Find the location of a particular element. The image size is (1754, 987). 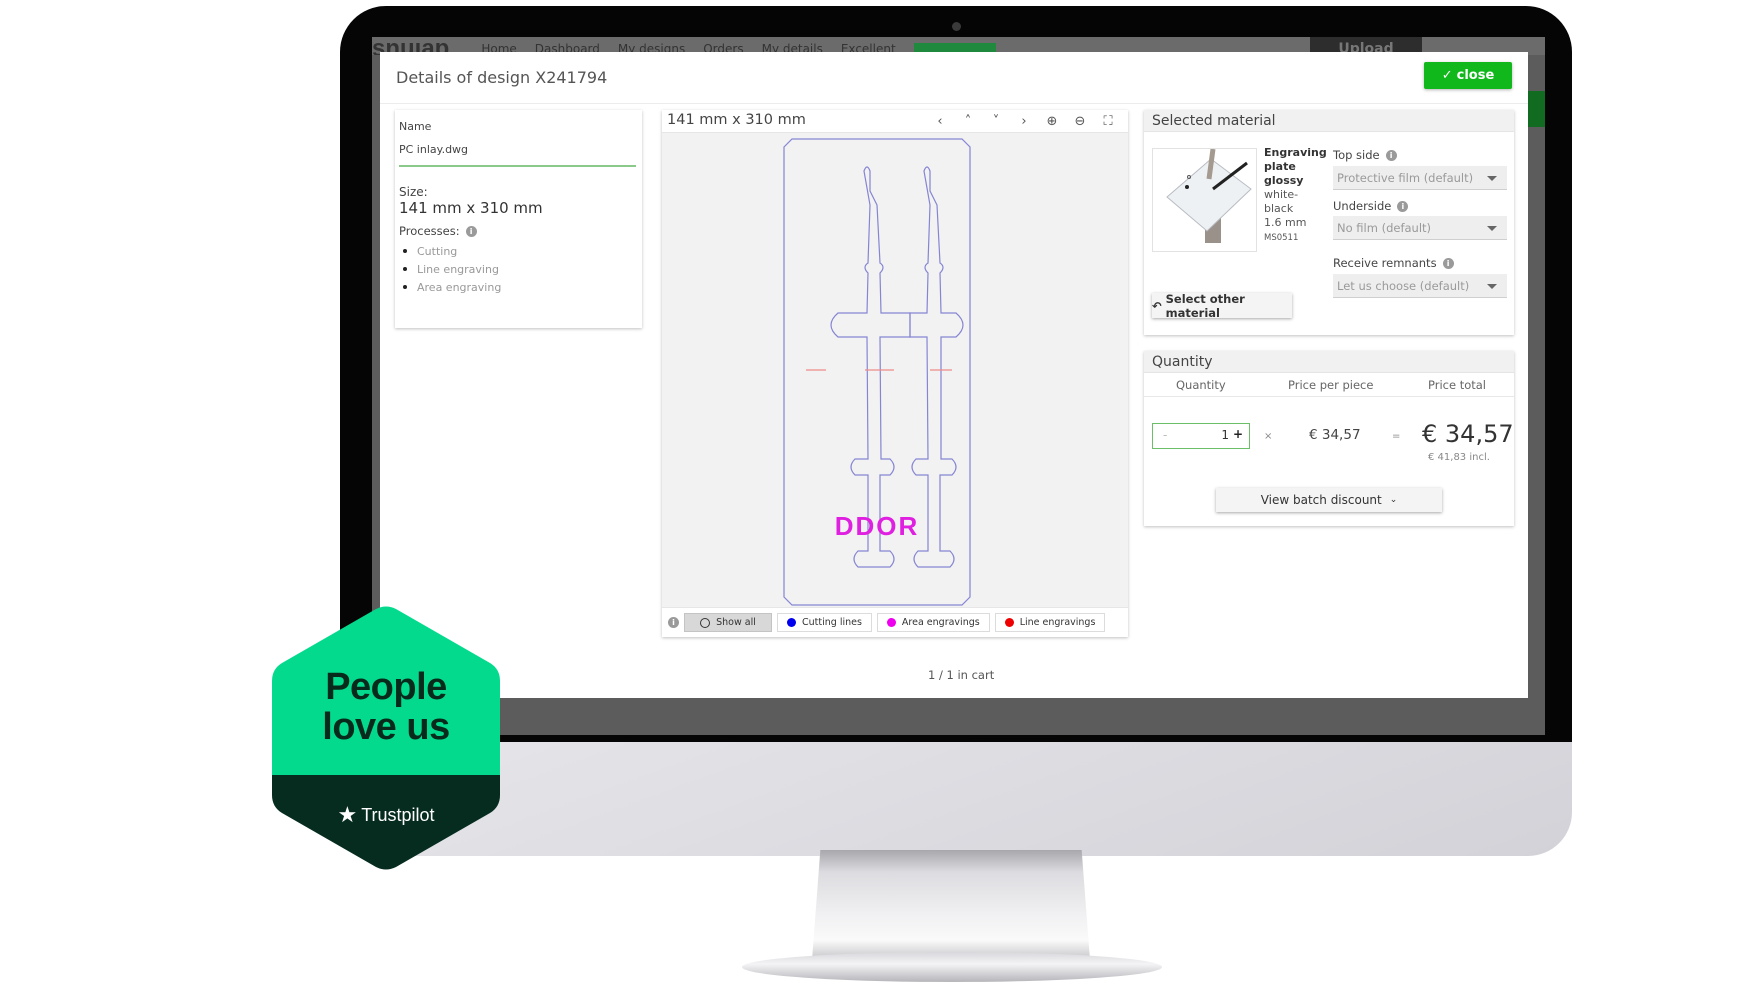

select-value: Protective film (default) is located at coordinates (1405, 177).